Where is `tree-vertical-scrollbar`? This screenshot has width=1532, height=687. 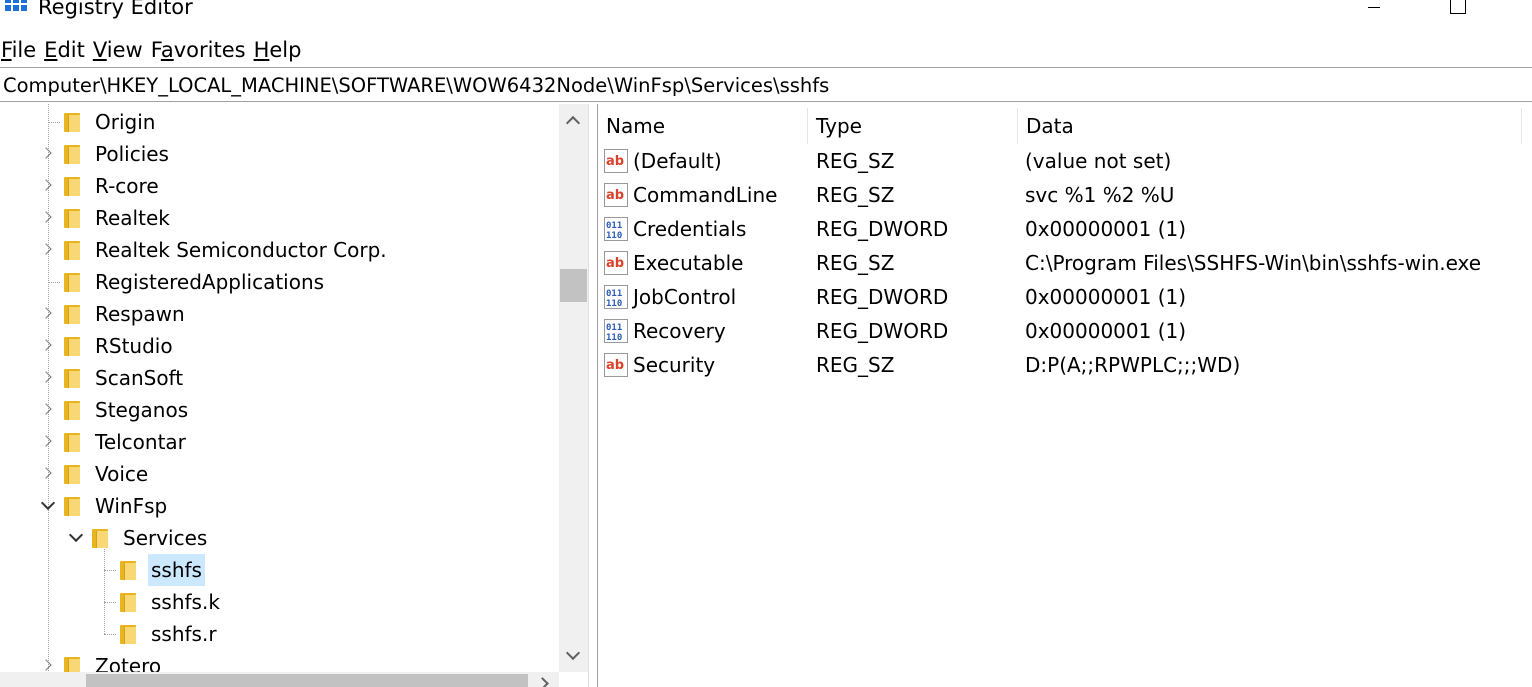 tree-vertical-scrollbar is located at coordinates (573, 388).